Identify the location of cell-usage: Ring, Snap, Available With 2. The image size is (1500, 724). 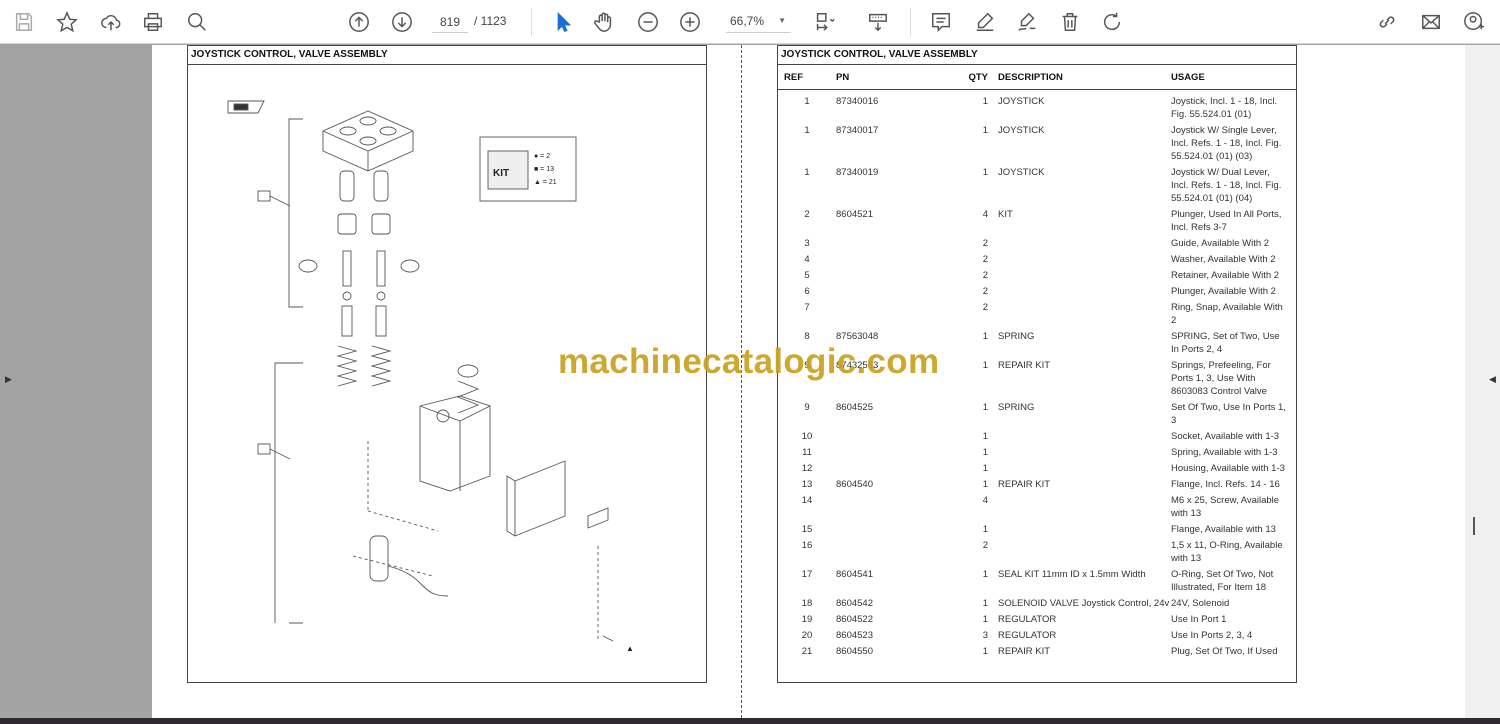
(1227, 314).